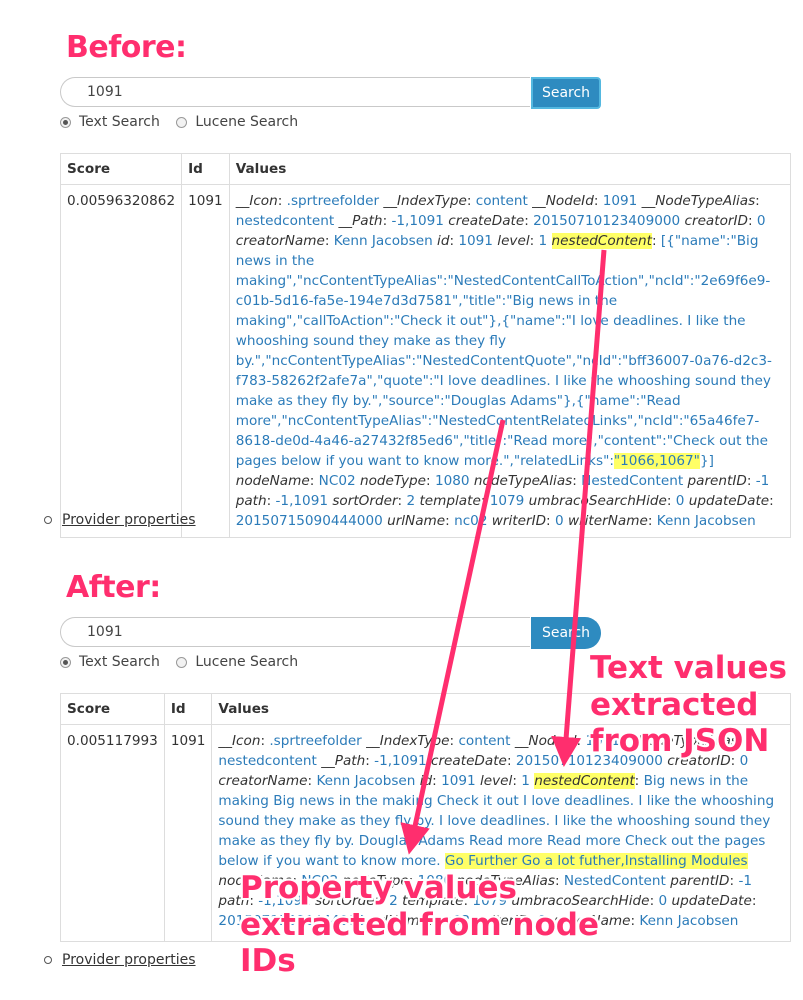  Describe the element at coordinates (566, 93) in the screenshot. I see `search-button-before: Search` at that location.